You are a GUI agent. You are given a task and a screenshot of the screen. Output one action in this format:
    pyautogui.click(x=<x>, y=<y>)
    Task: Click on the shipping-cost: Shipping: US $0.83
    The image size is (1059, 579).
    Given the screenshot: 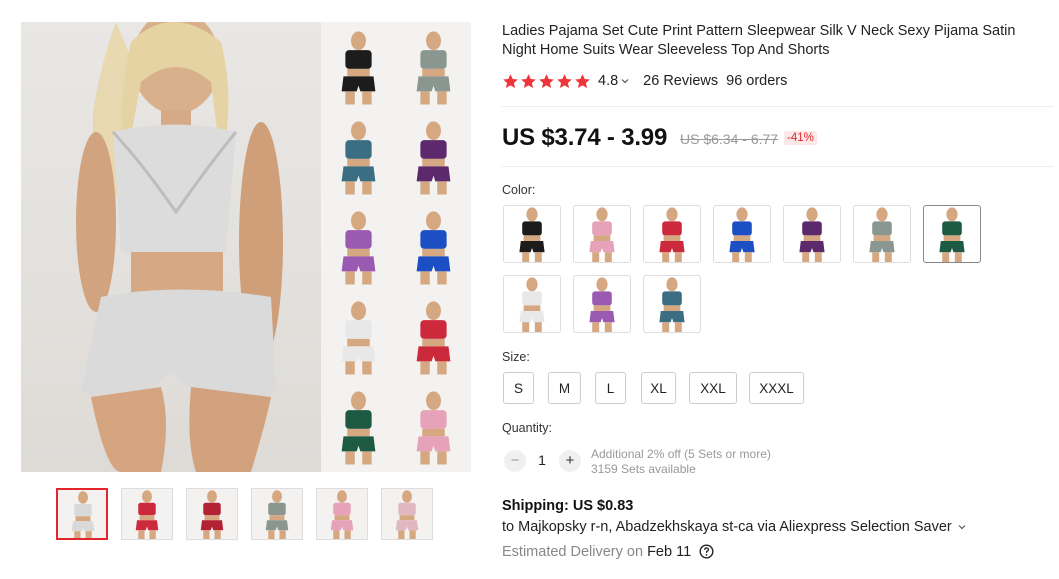 What is the action you would take?
    pyautogui.click(x=568, y=506)
    